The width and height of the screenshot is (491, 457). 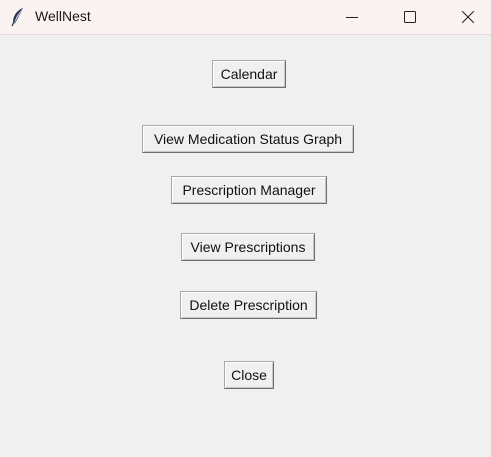 I want to click on close-button: Close, so click(x=249, y=375).